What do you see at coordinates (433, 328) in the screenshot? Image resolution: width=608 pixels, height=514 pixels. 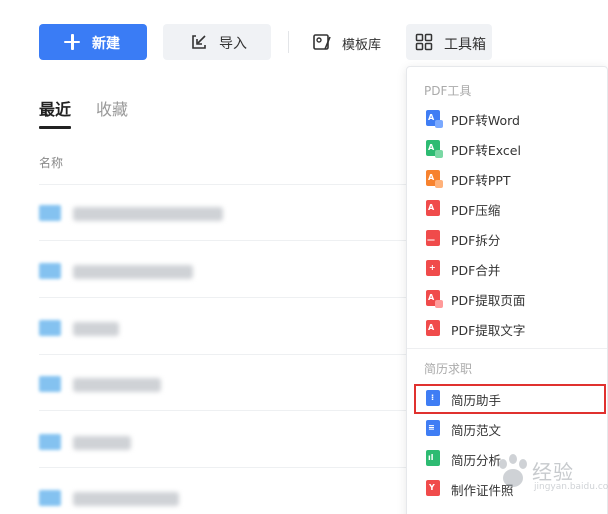 I see `pdf-extract-text-icon: A` at bounding box center [433, 328].